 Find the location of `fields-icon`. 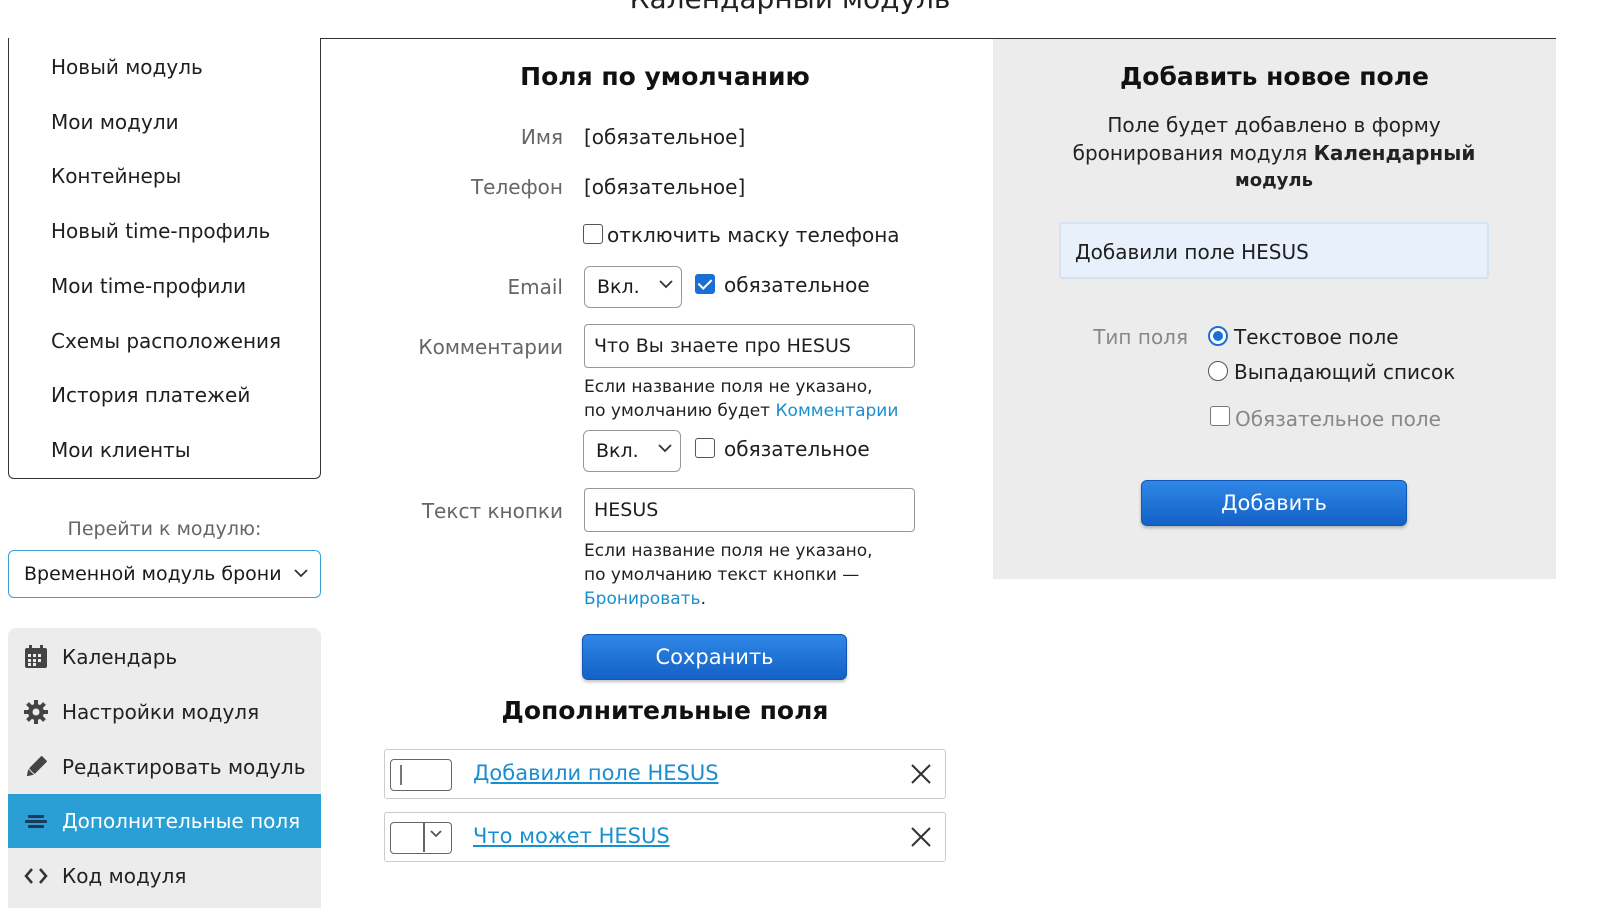

fields-icon is located at coordinates (36, 821).